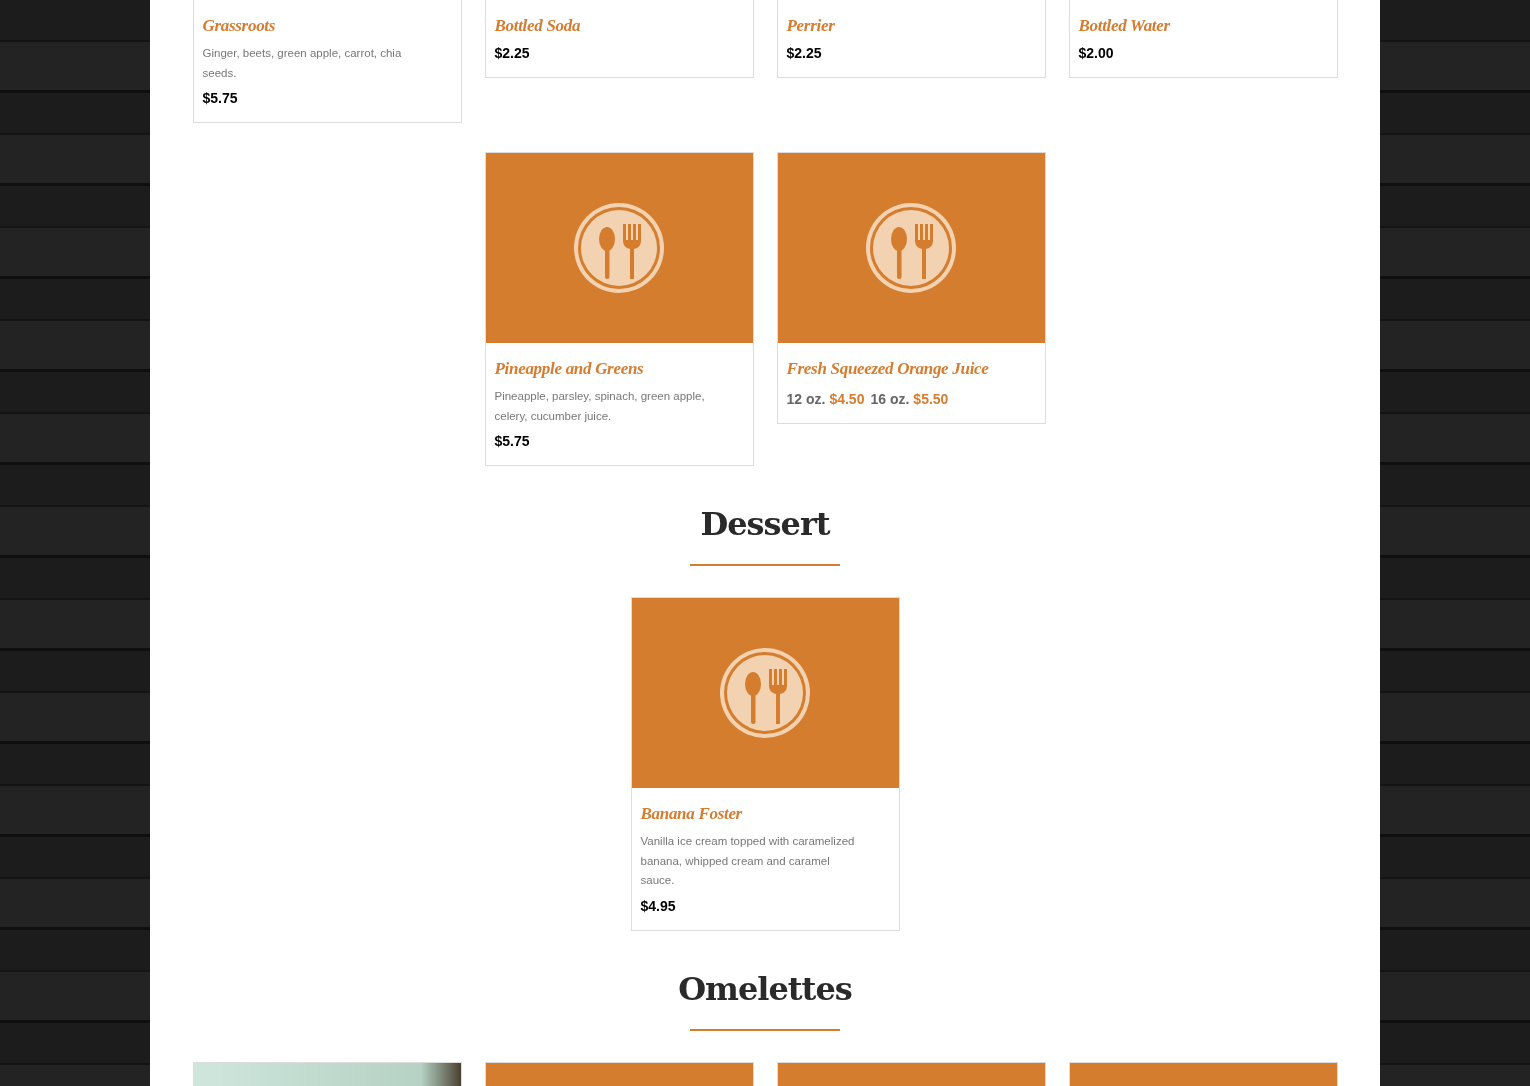 The height and width of the screenshot is (1086, 1530). Describe the element at coordinates (302, 63) in the screenshot. I see `item-description: Ginger, beets, green apple, carrot, chia seeds.` at that location.